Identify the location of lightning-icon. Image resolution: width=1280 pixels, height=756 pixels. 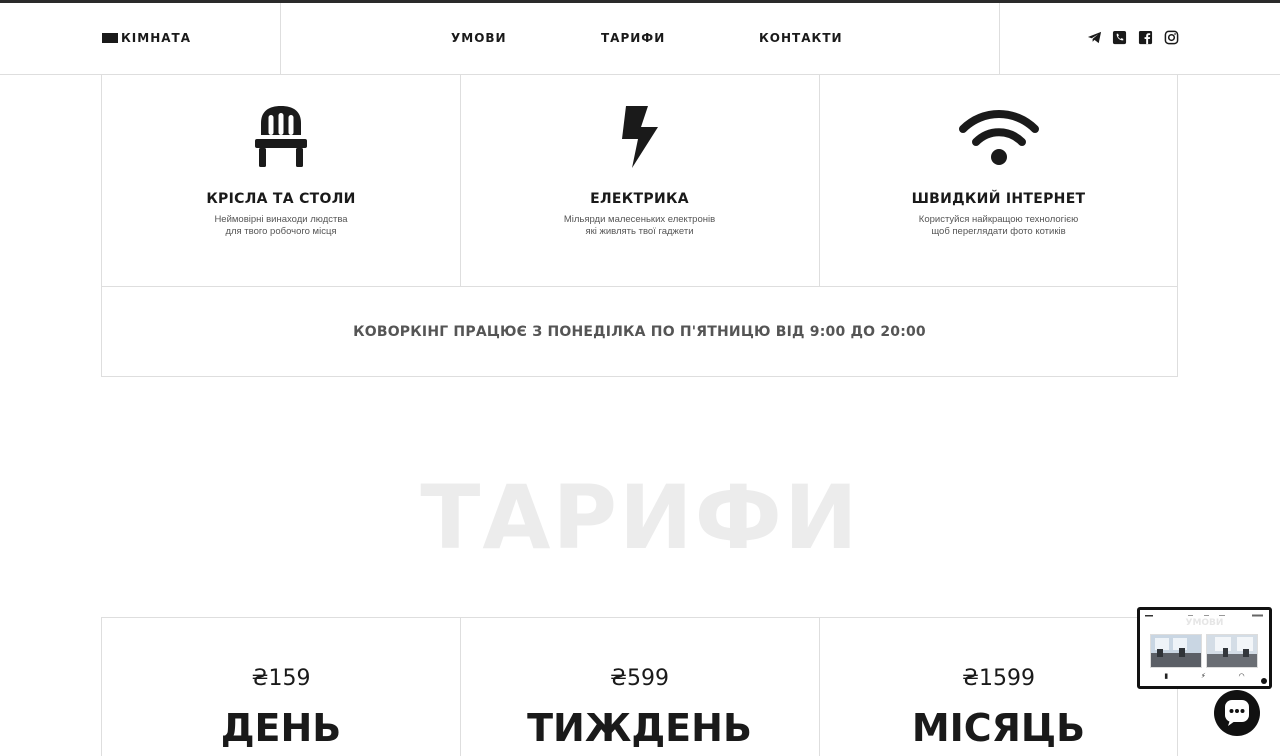
(640, 139).